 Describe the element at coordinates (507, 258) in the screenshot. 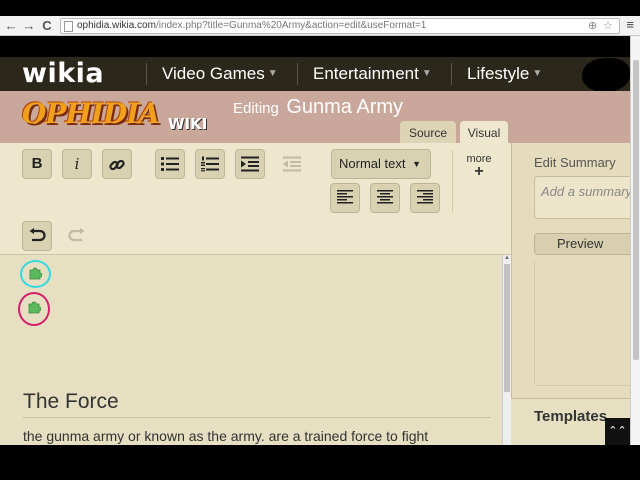

I see `scroll-up-icon: ▲` at that location.